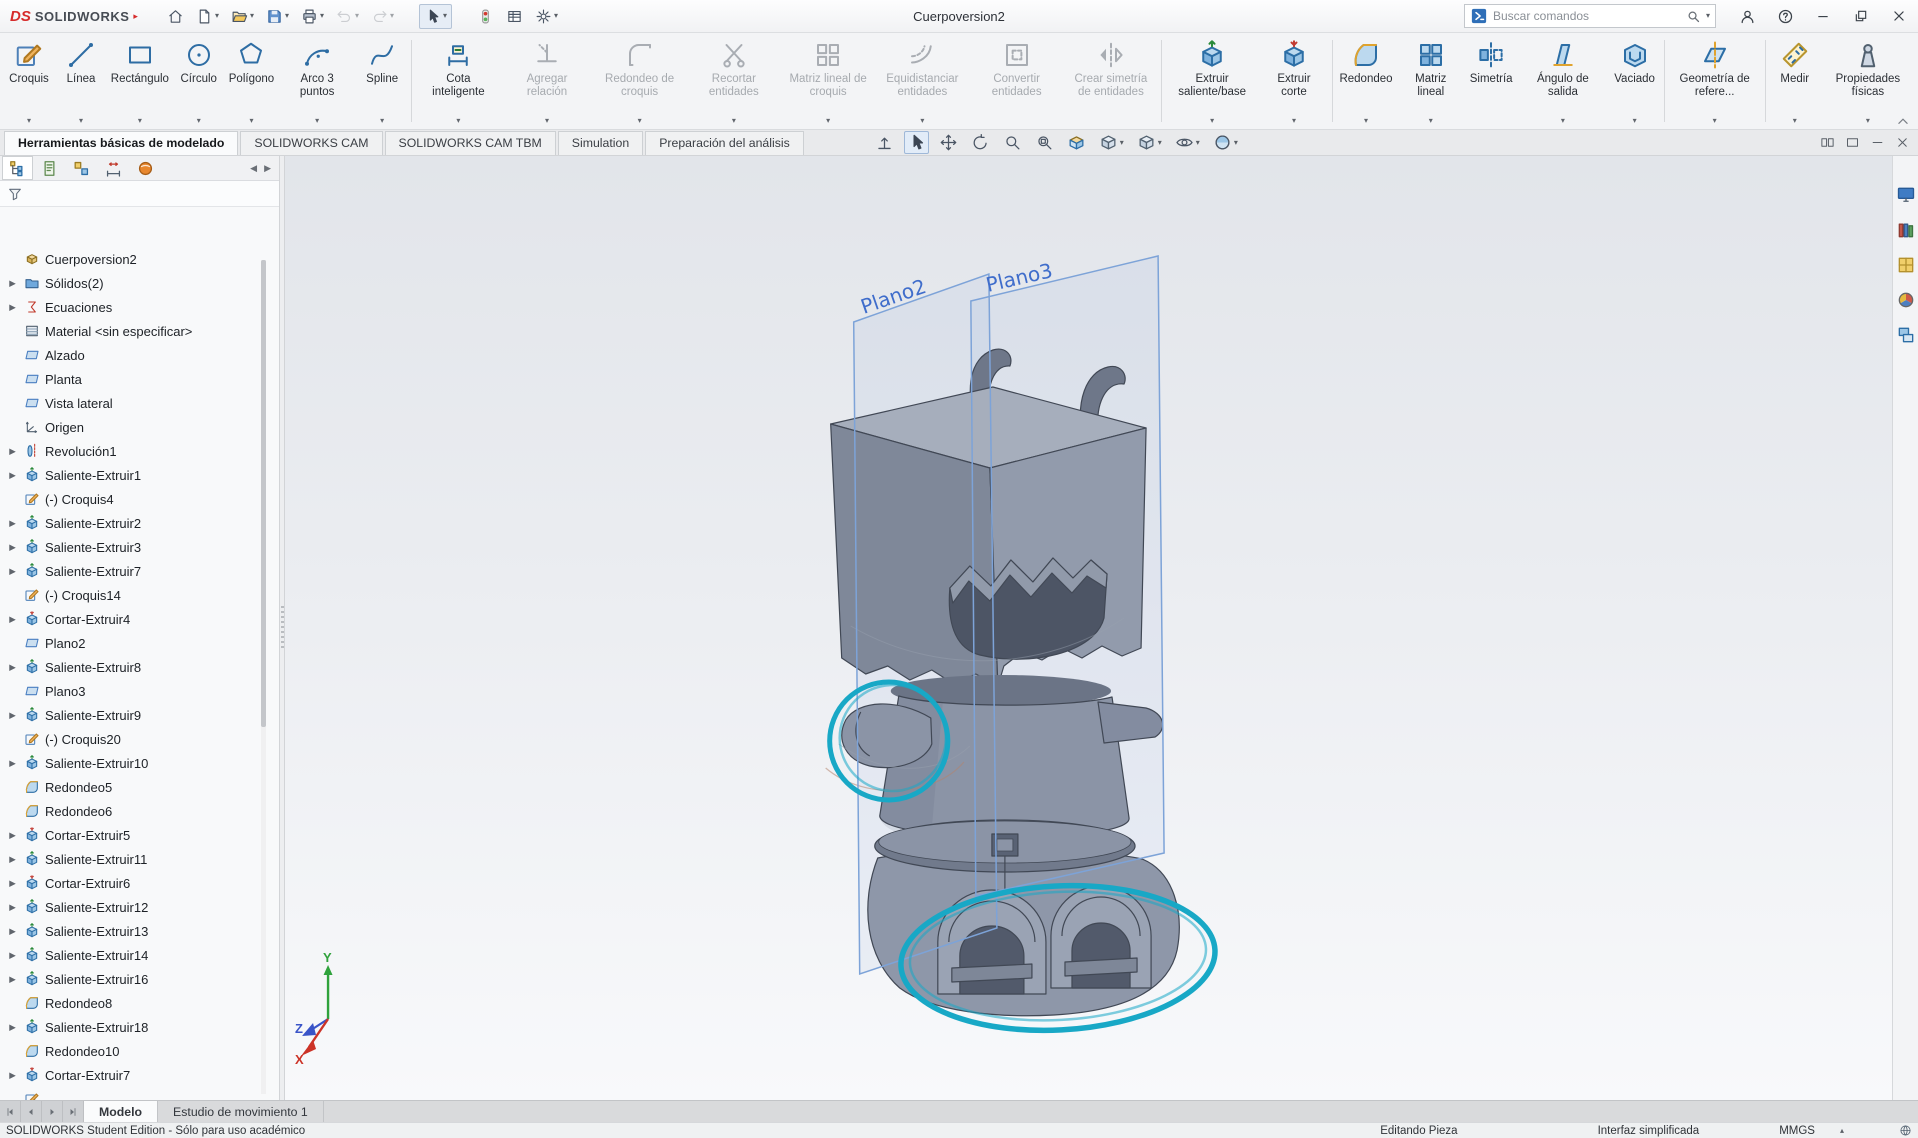 Image resolution: width=1918 pixels, height=1138 pixels. Describe the element at coordinates (277, 16) in the screenshot. I see `save-document-button: ▾` at that location.